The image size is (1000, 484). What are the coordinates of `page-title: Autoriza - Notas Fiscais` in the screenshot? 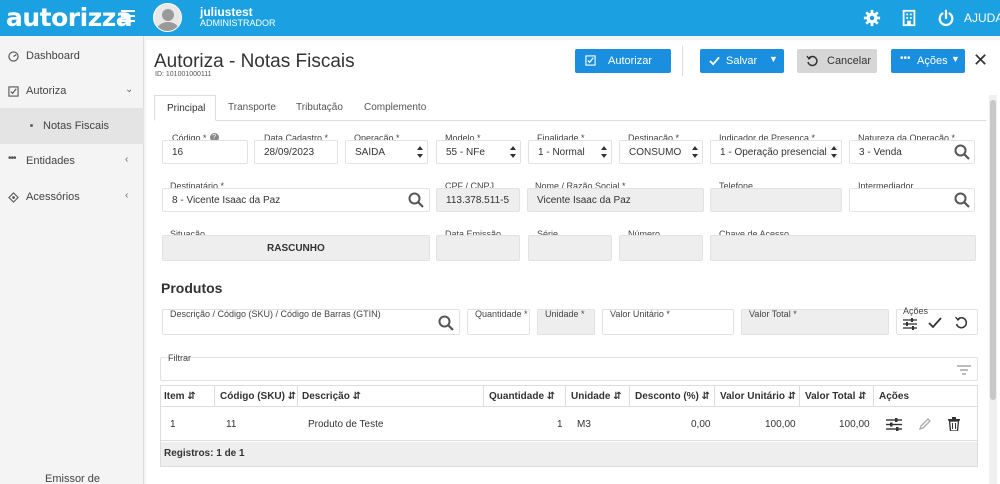 It's located at (254, 61).